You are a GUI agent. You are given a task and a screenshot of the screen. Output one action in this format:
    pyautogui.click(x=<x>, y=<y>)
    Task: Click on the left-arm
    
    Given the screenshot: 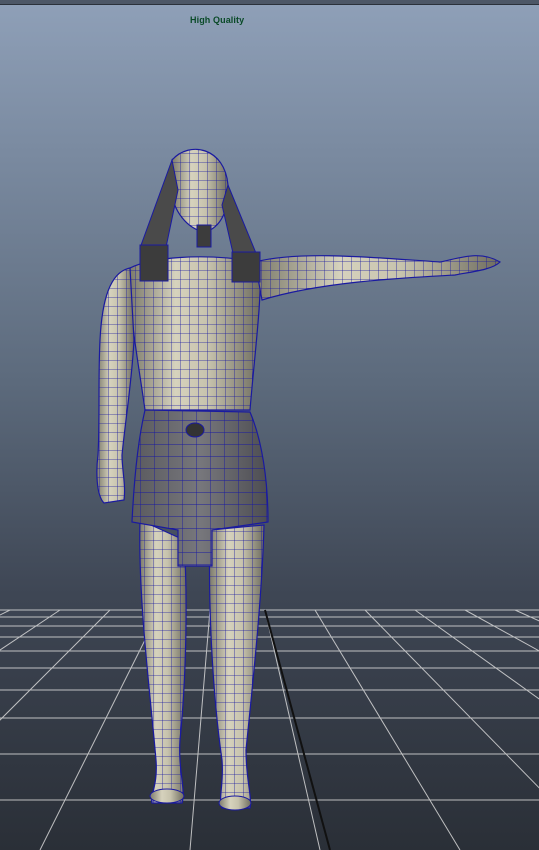 What is the action you would take?
    pyautogui.click(x=115, y=385)
    